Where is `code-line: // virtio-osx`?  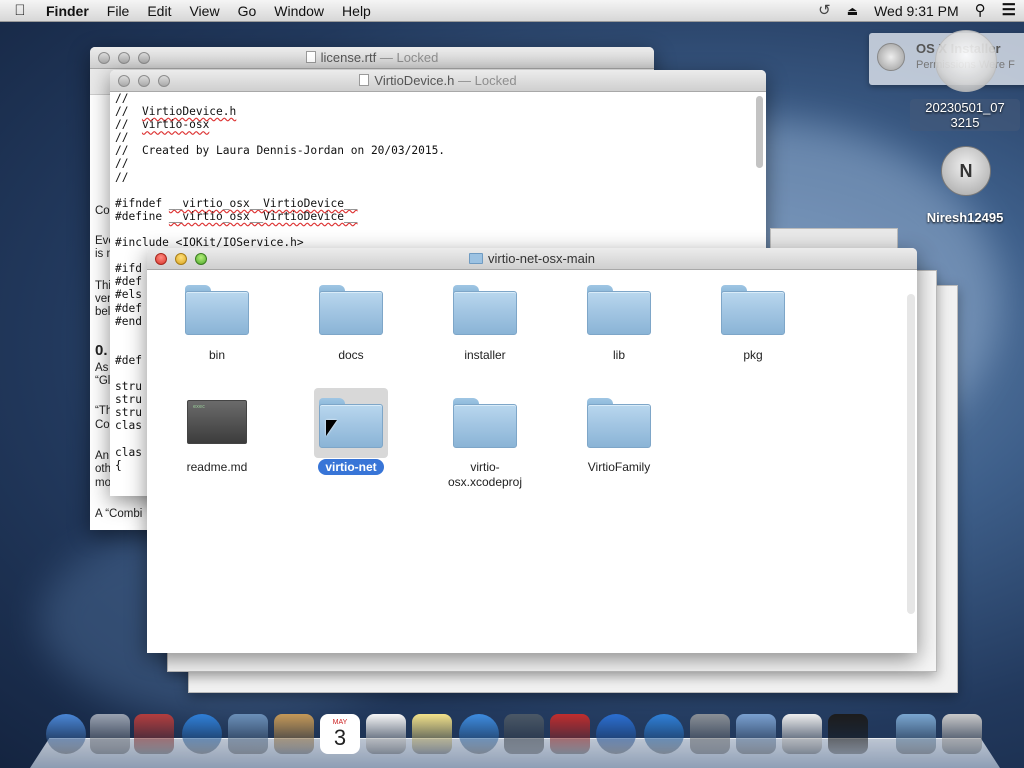
code-line: // virtio-osx is located at coordinates (162, 125).